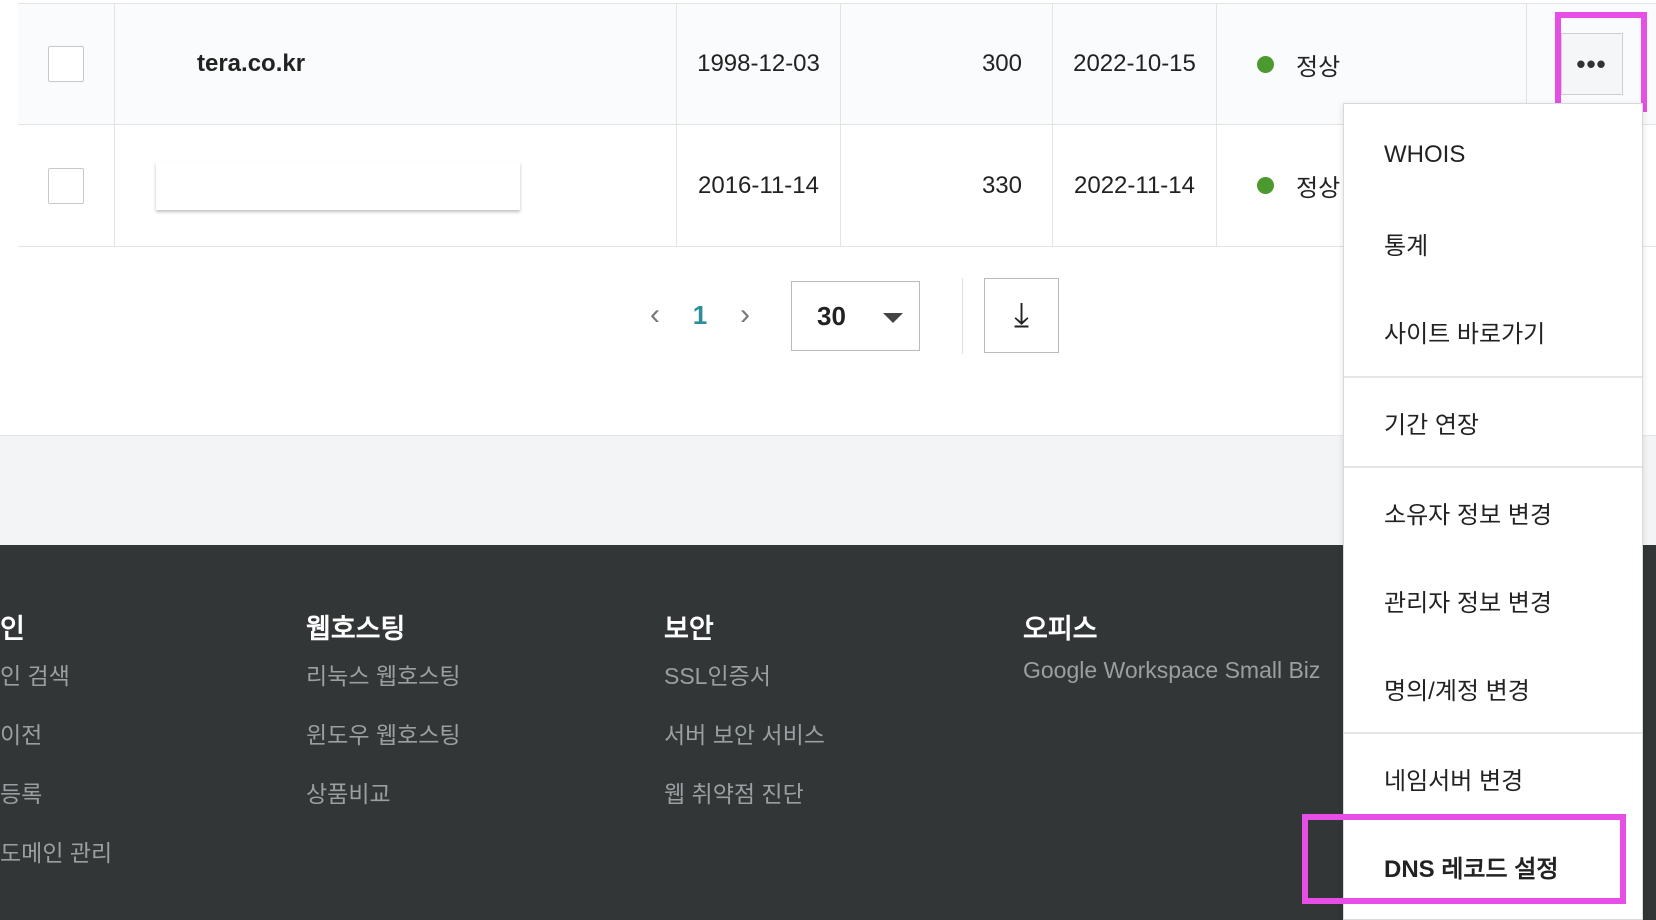 The height and width of the screenshot is (920, 1656). What do you see at coordinates (56, 851) in the screenshot?
I see `footer-link: 도메인 관리` at bounding box center [56, 851].